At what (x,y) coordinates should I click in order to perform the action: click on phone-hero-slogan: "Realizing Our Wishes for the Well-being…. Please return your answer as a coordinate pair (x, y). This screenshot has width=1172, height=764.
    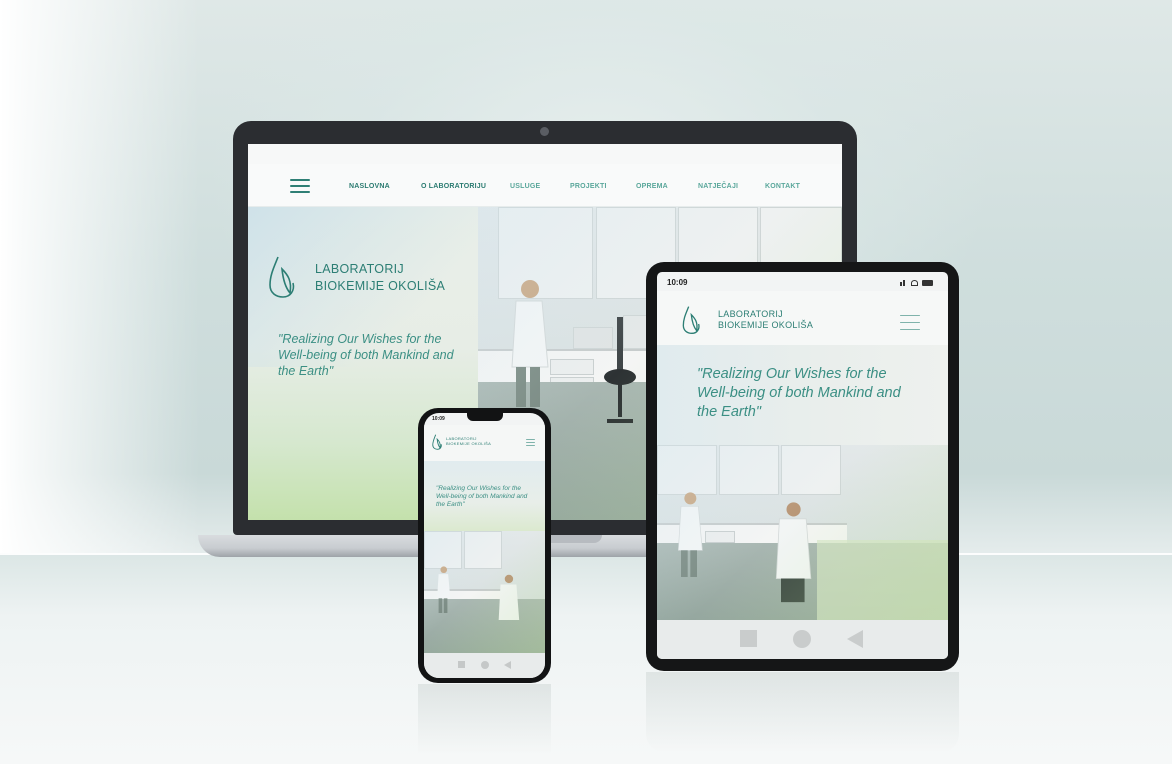
    Looking at the image, I should click on (482, 496).